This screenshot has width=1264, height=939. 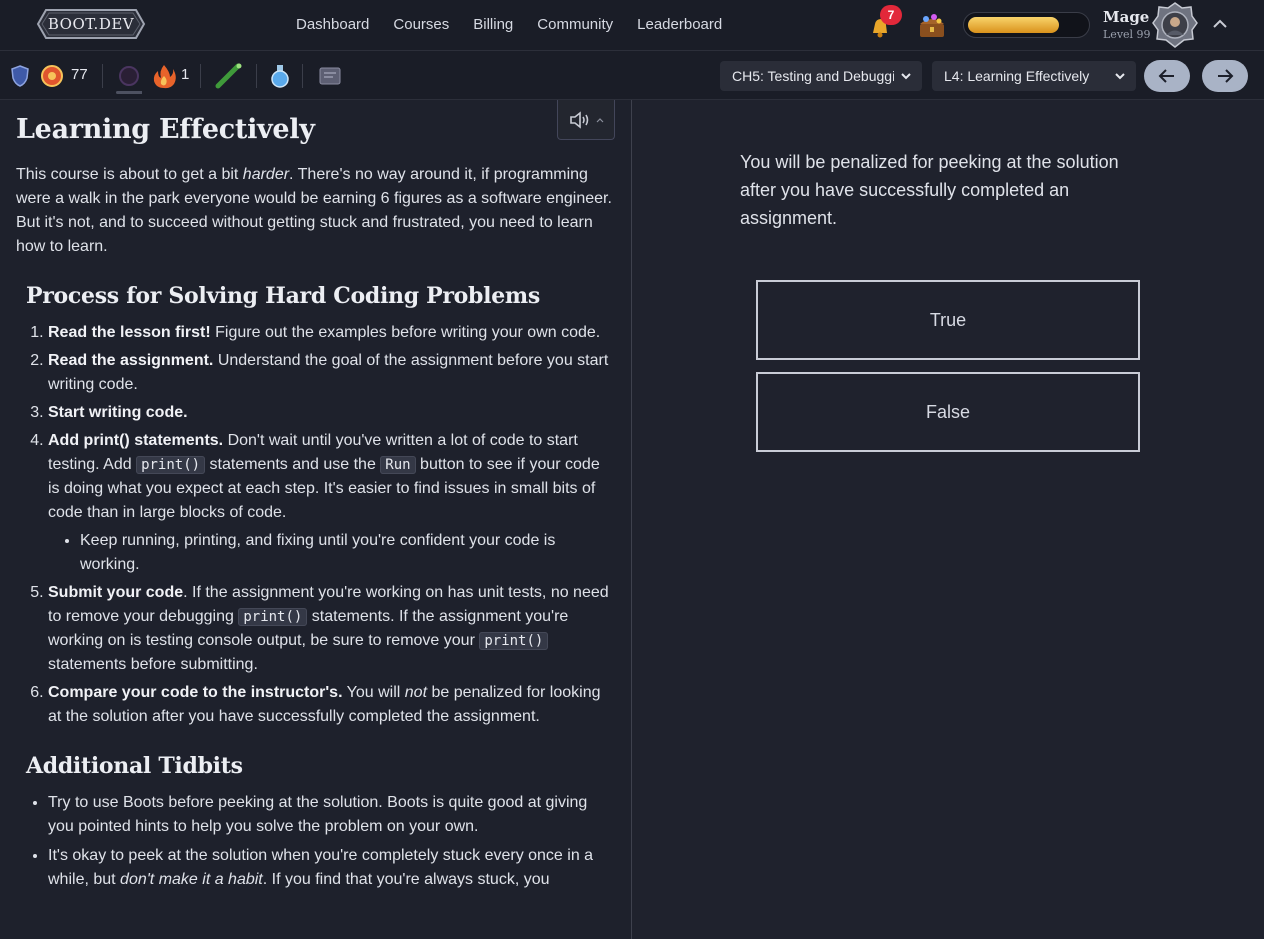 What do you see at coordinates (131, 81) in the screenshot?
I see `dark-orb-icon` at bounding box center [131, 81].